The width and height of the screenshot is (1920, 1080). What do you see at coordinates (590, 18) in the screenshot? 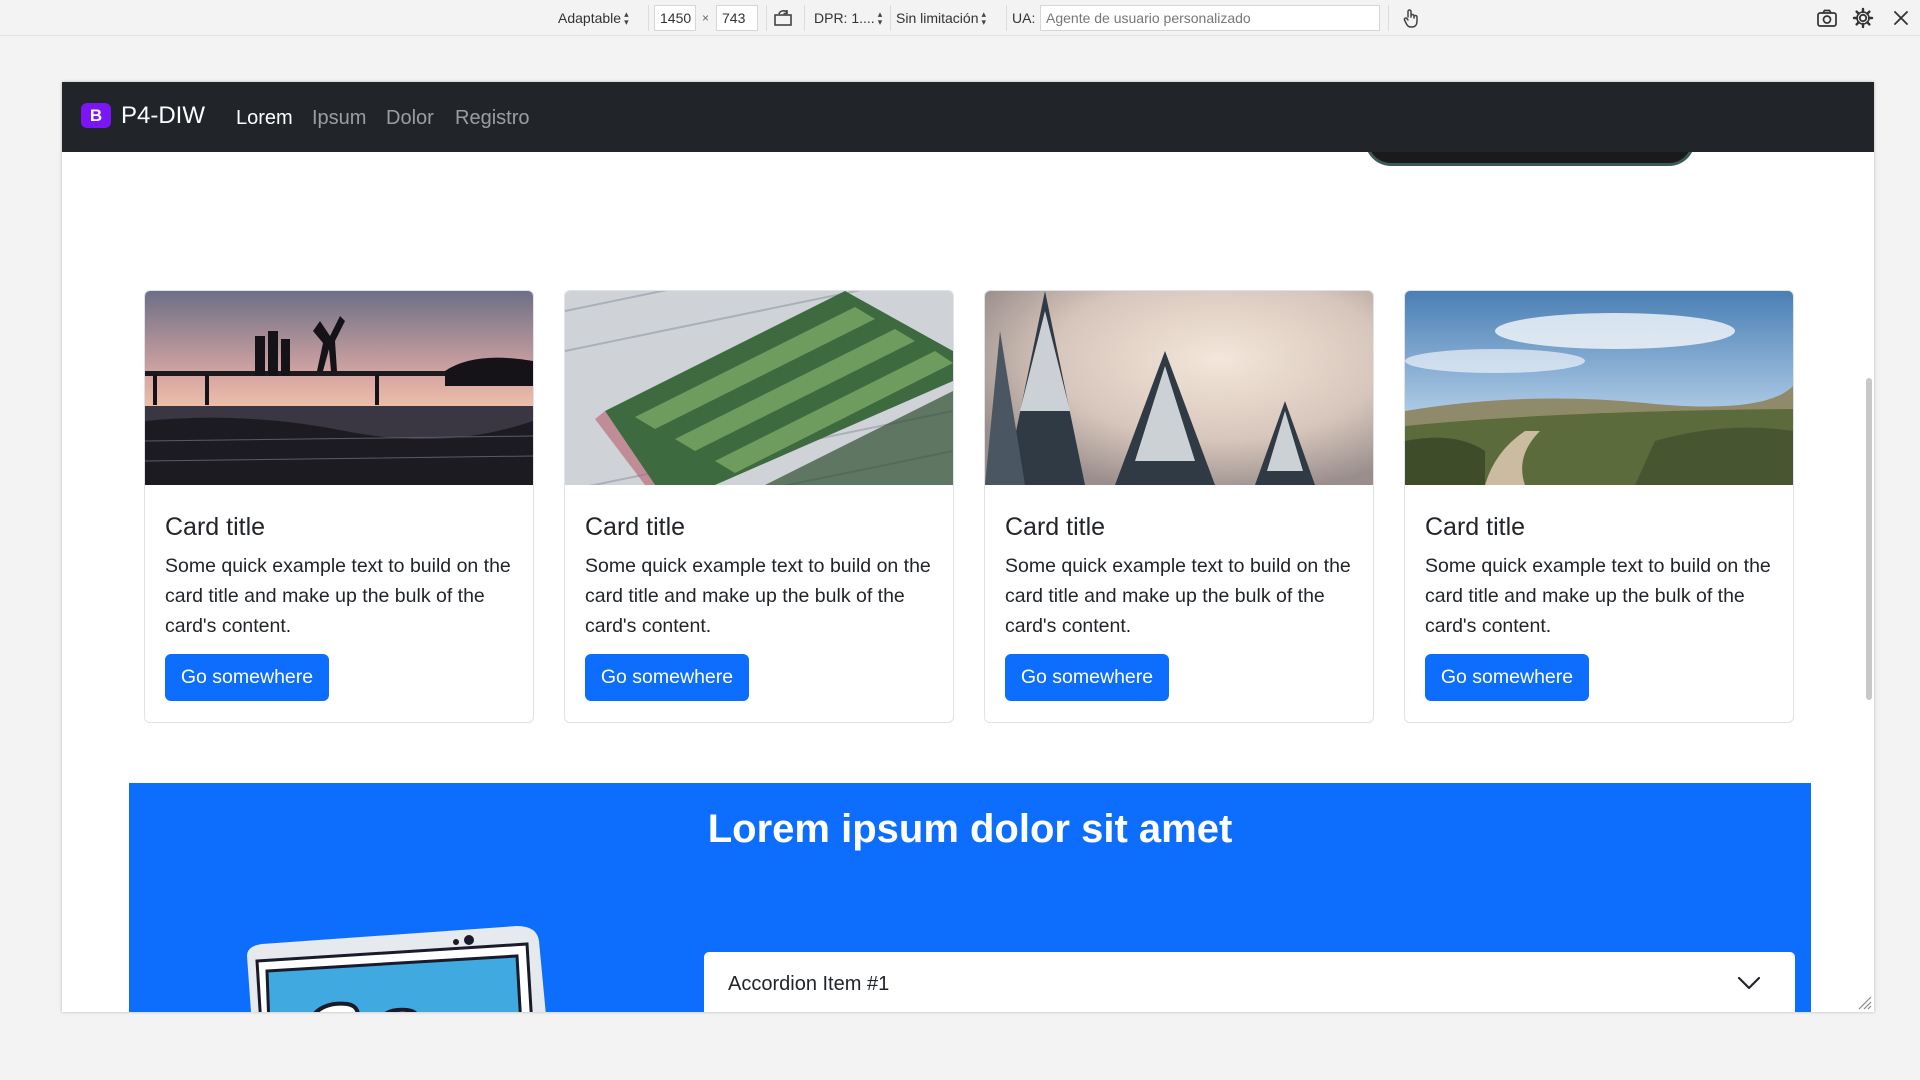
I see `device-label: Adaptable` at bounding box center [590, 18].